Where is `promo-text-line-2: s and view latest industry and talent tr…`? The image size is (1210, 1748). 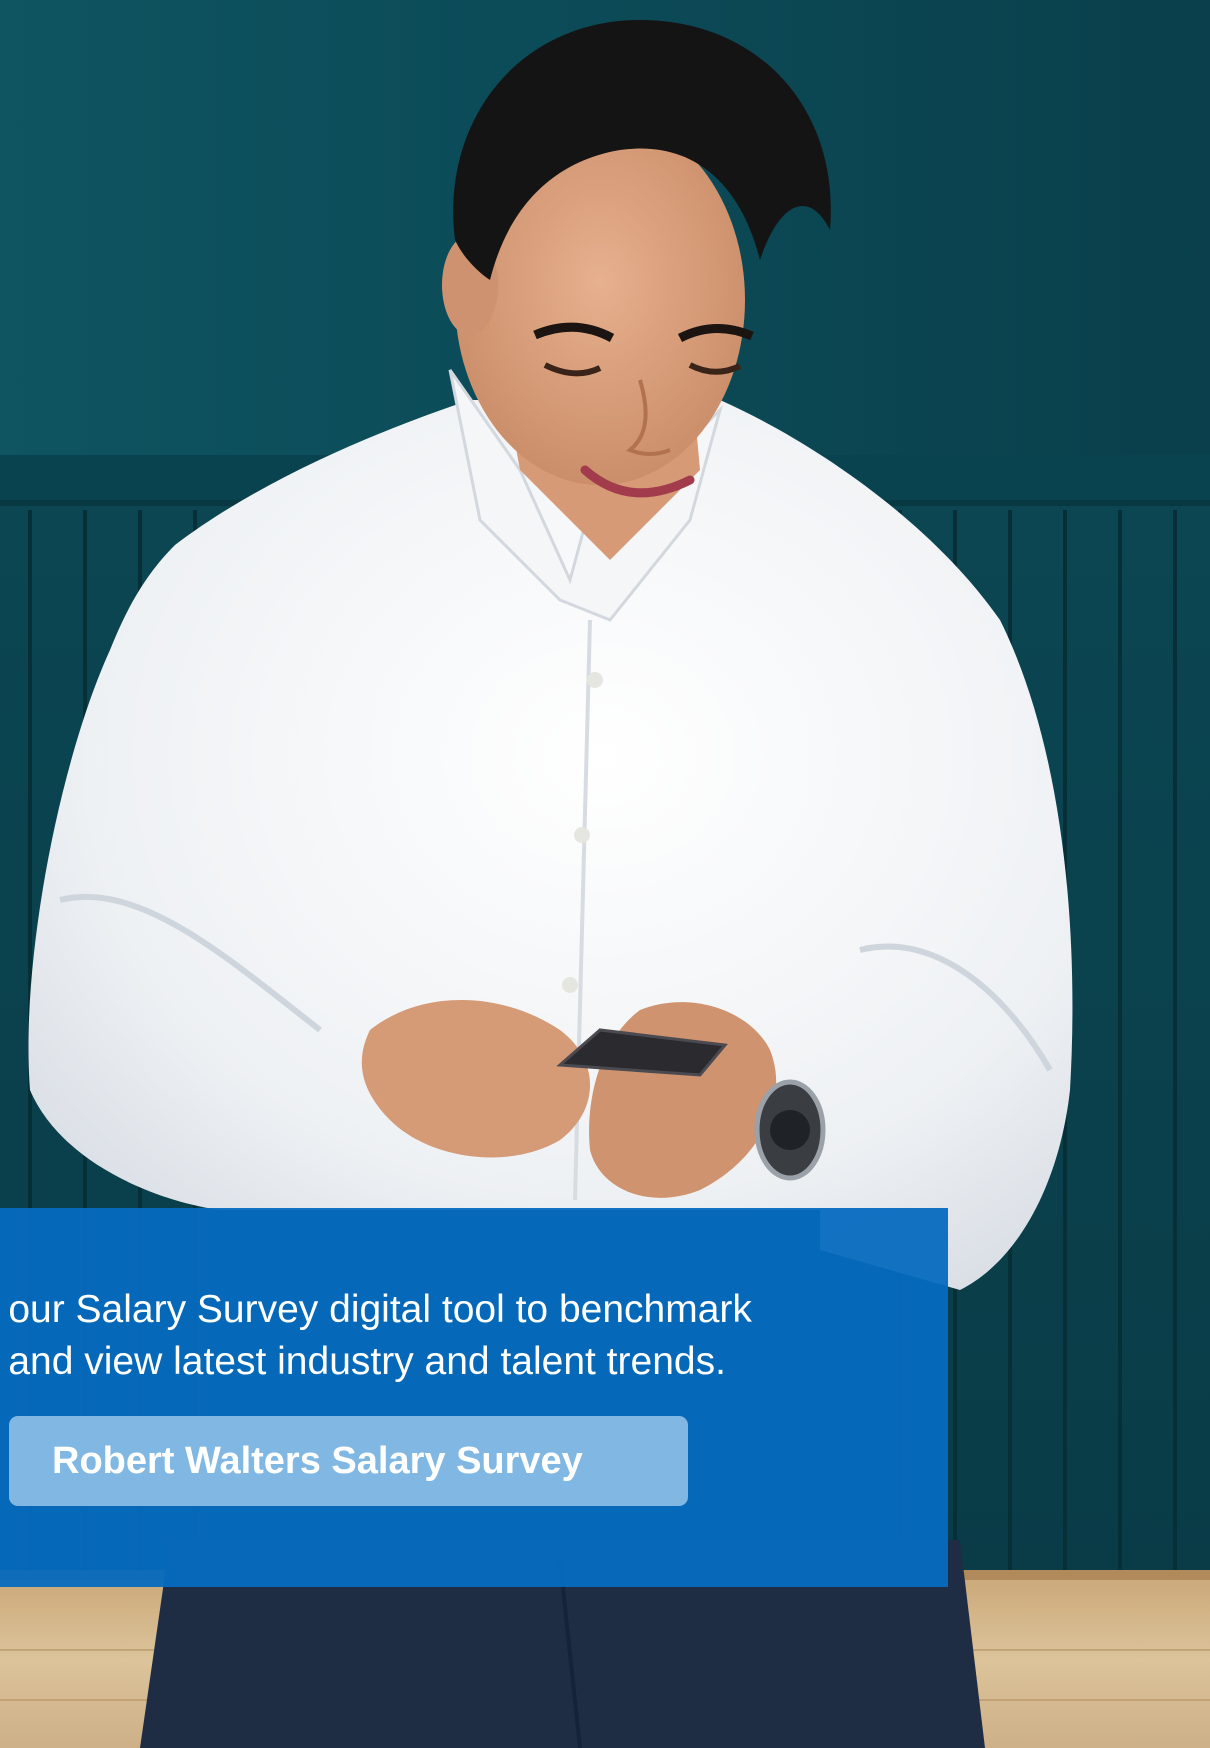 promo-text-line-2: s and view latest industry and talent tr… is located at coordinates (363, 1361).